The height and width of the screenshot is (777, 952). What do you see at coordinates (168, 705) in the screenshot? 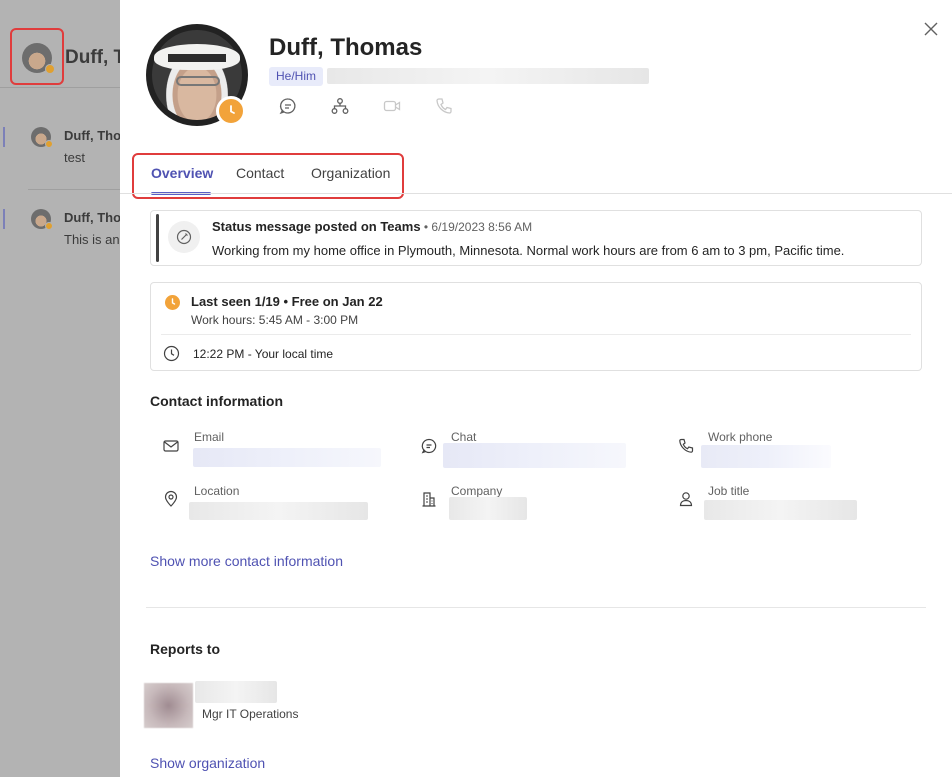
I see `manager-avatar` at bounding box center [168, 705].